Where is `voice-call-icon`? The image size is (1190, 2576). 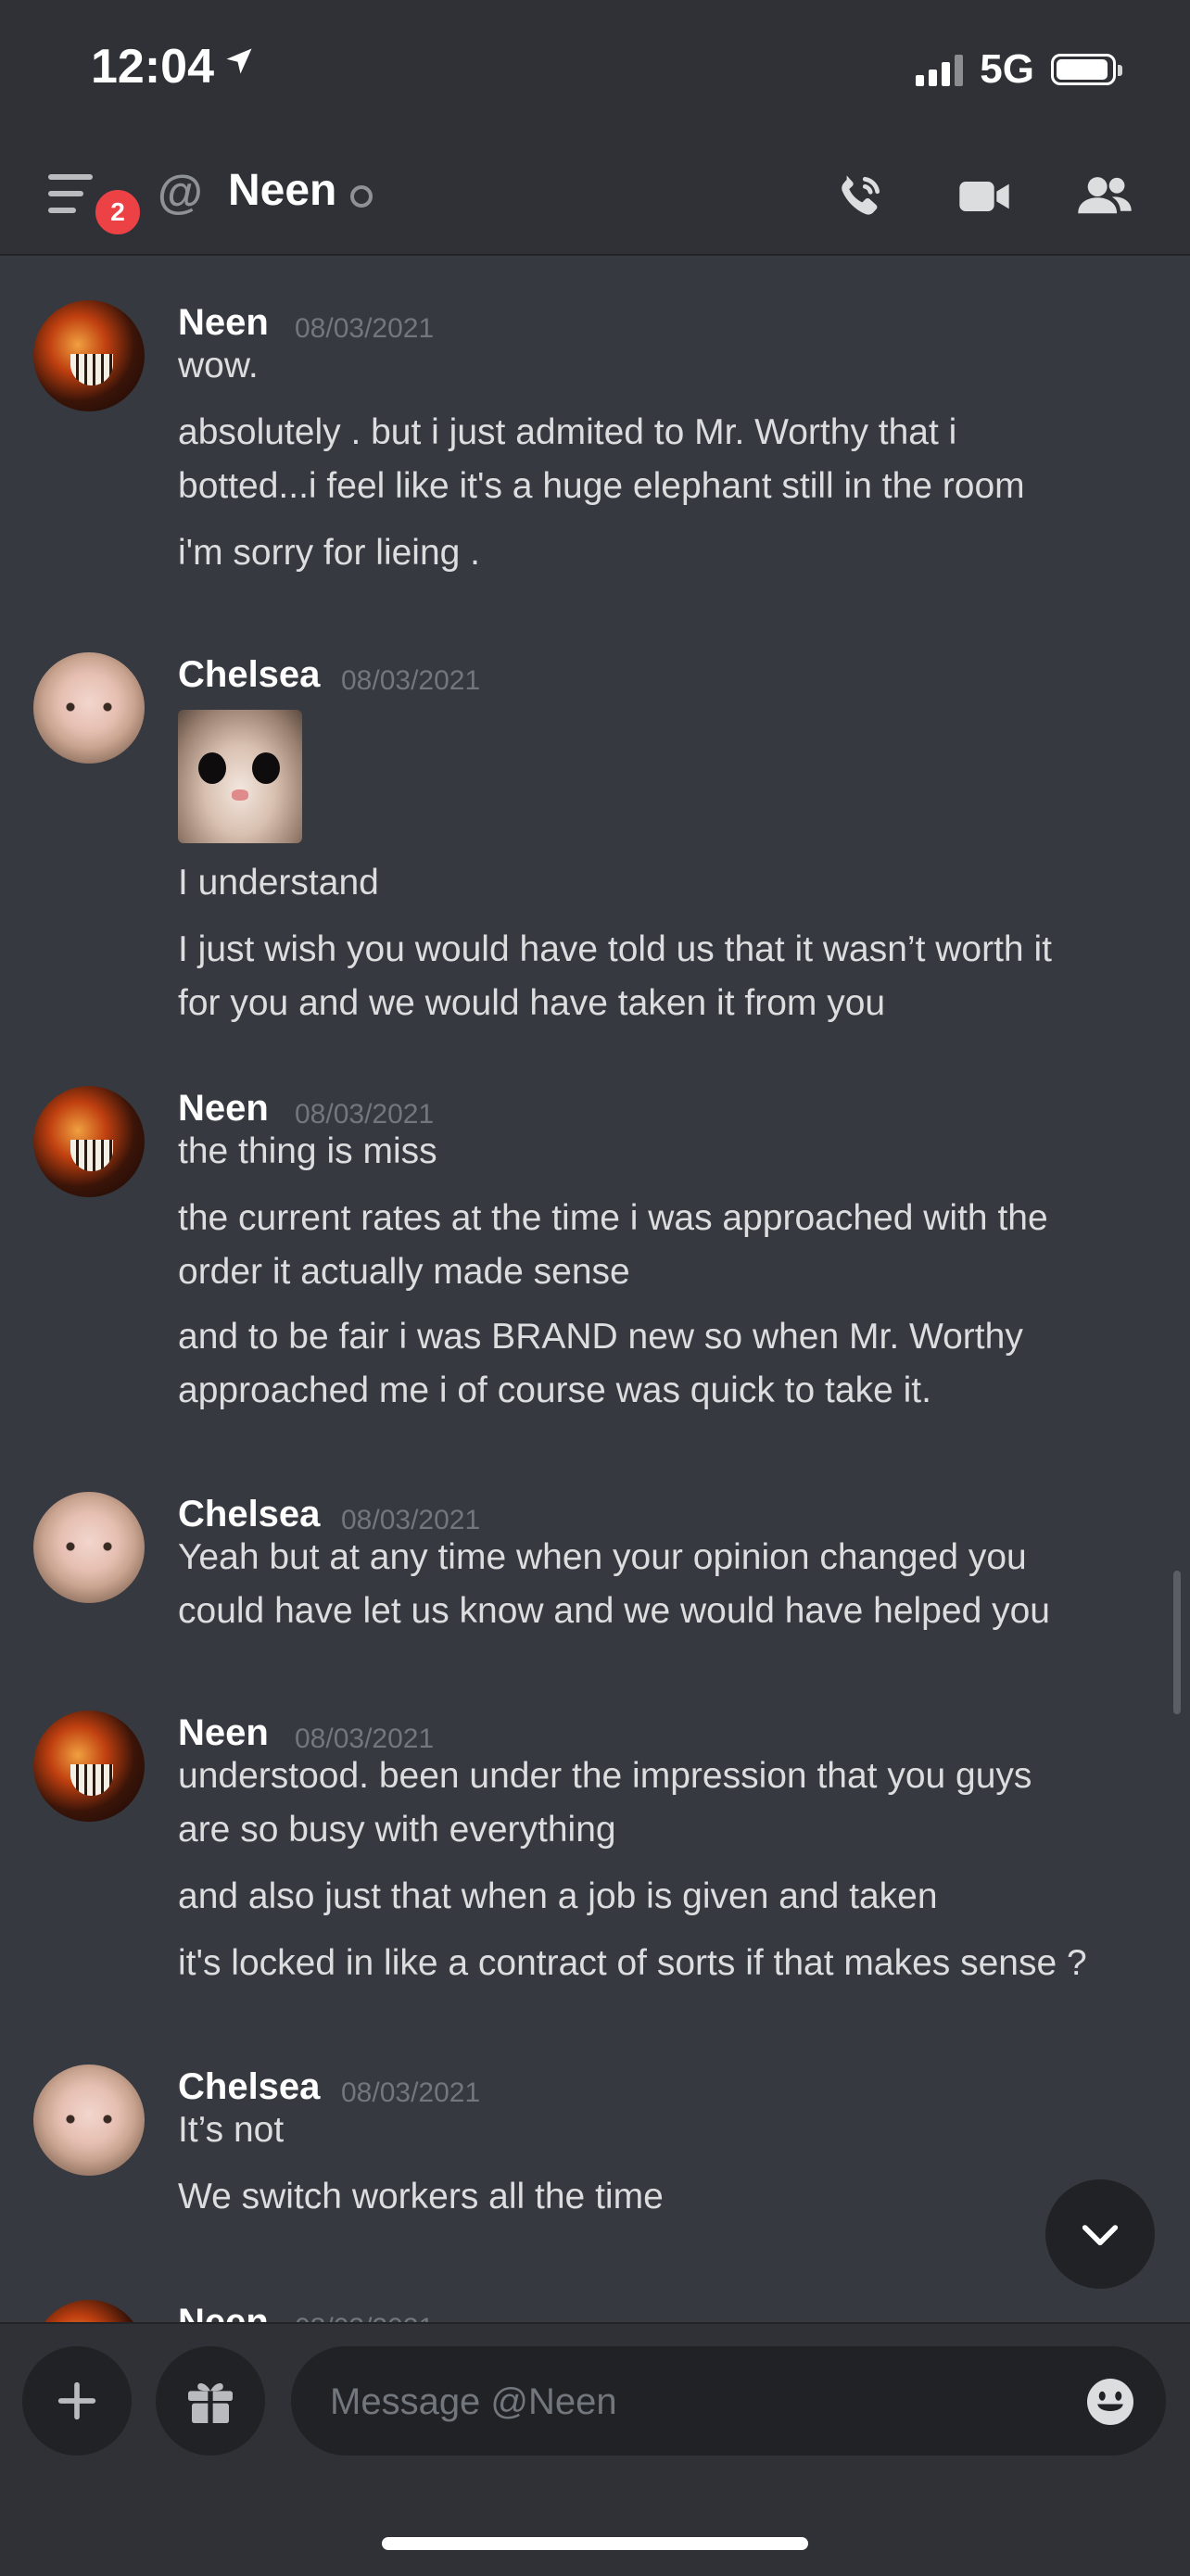
voice-call-icon is located at coordinates (860, 197).